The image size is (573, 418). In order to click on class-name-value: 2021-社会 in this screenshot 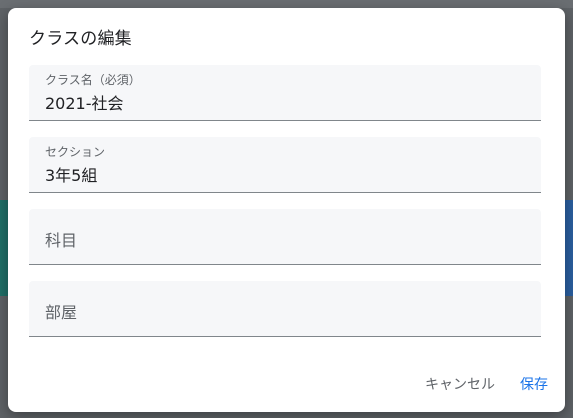, I will do `click(84, 102)`.